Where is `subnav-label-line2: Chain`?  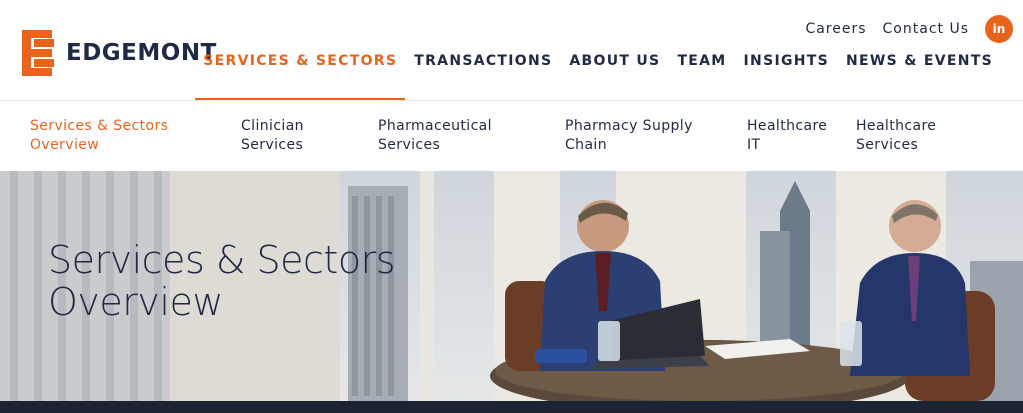
subnav-label-line2: Chain is located at coordinates (586, 145).